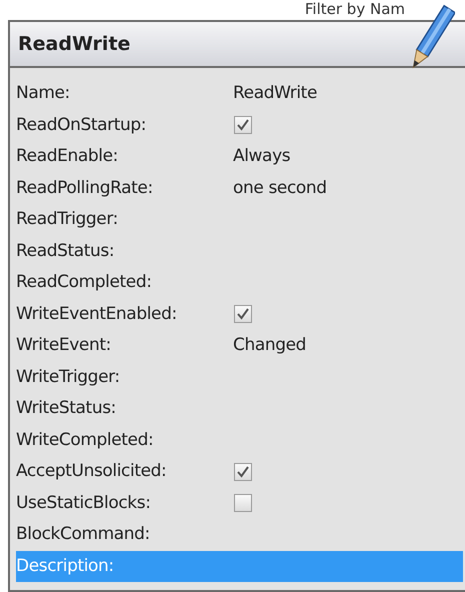 This screenshot has width=465, height=592. What do you see at coordinates (269, 345) in the screenshot?
I see `property-value: Changed` at bounding box center [269, 345].